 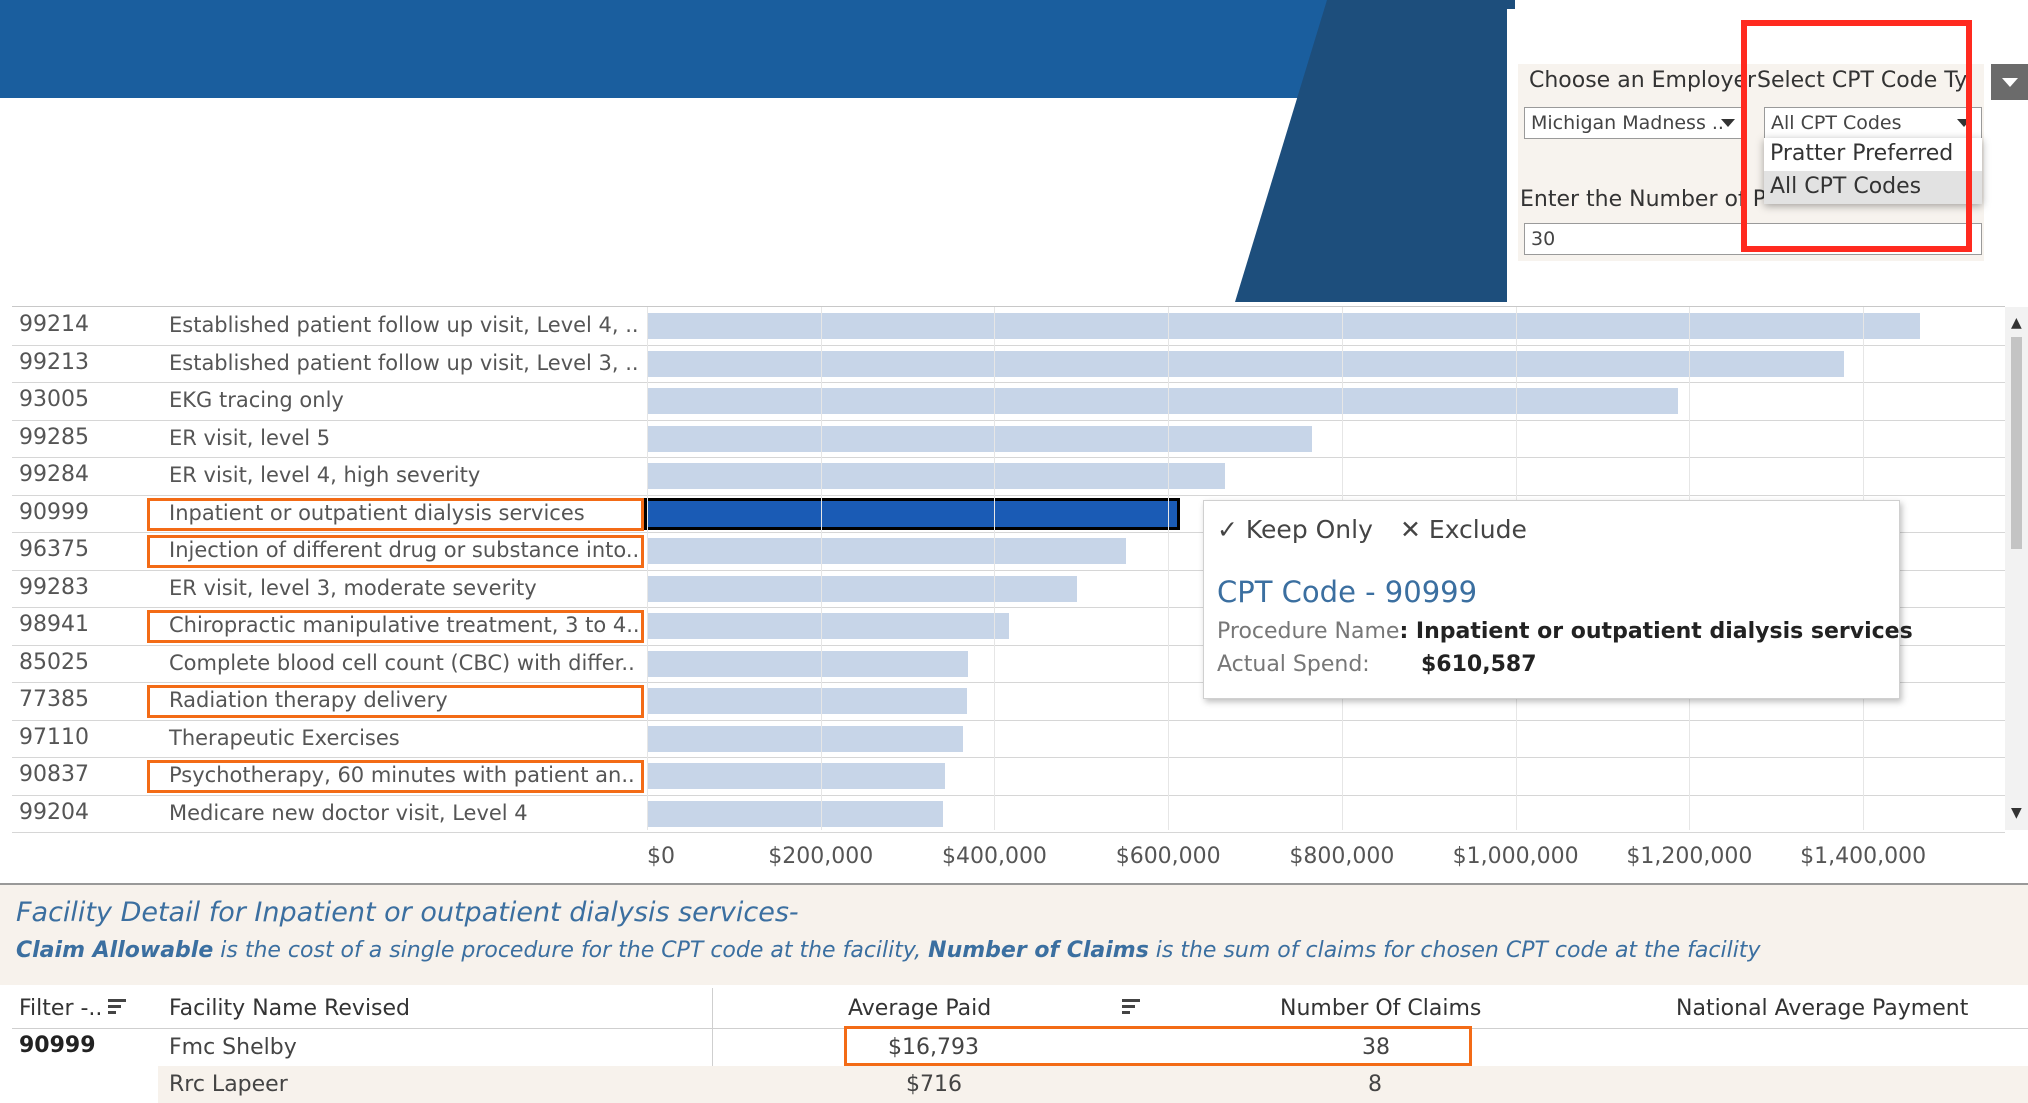 What do you see at coordinates (115, 950) in the screenshot?
I see `claim-allowable-term: Claim Allowable` at bounding box center [115, 950].